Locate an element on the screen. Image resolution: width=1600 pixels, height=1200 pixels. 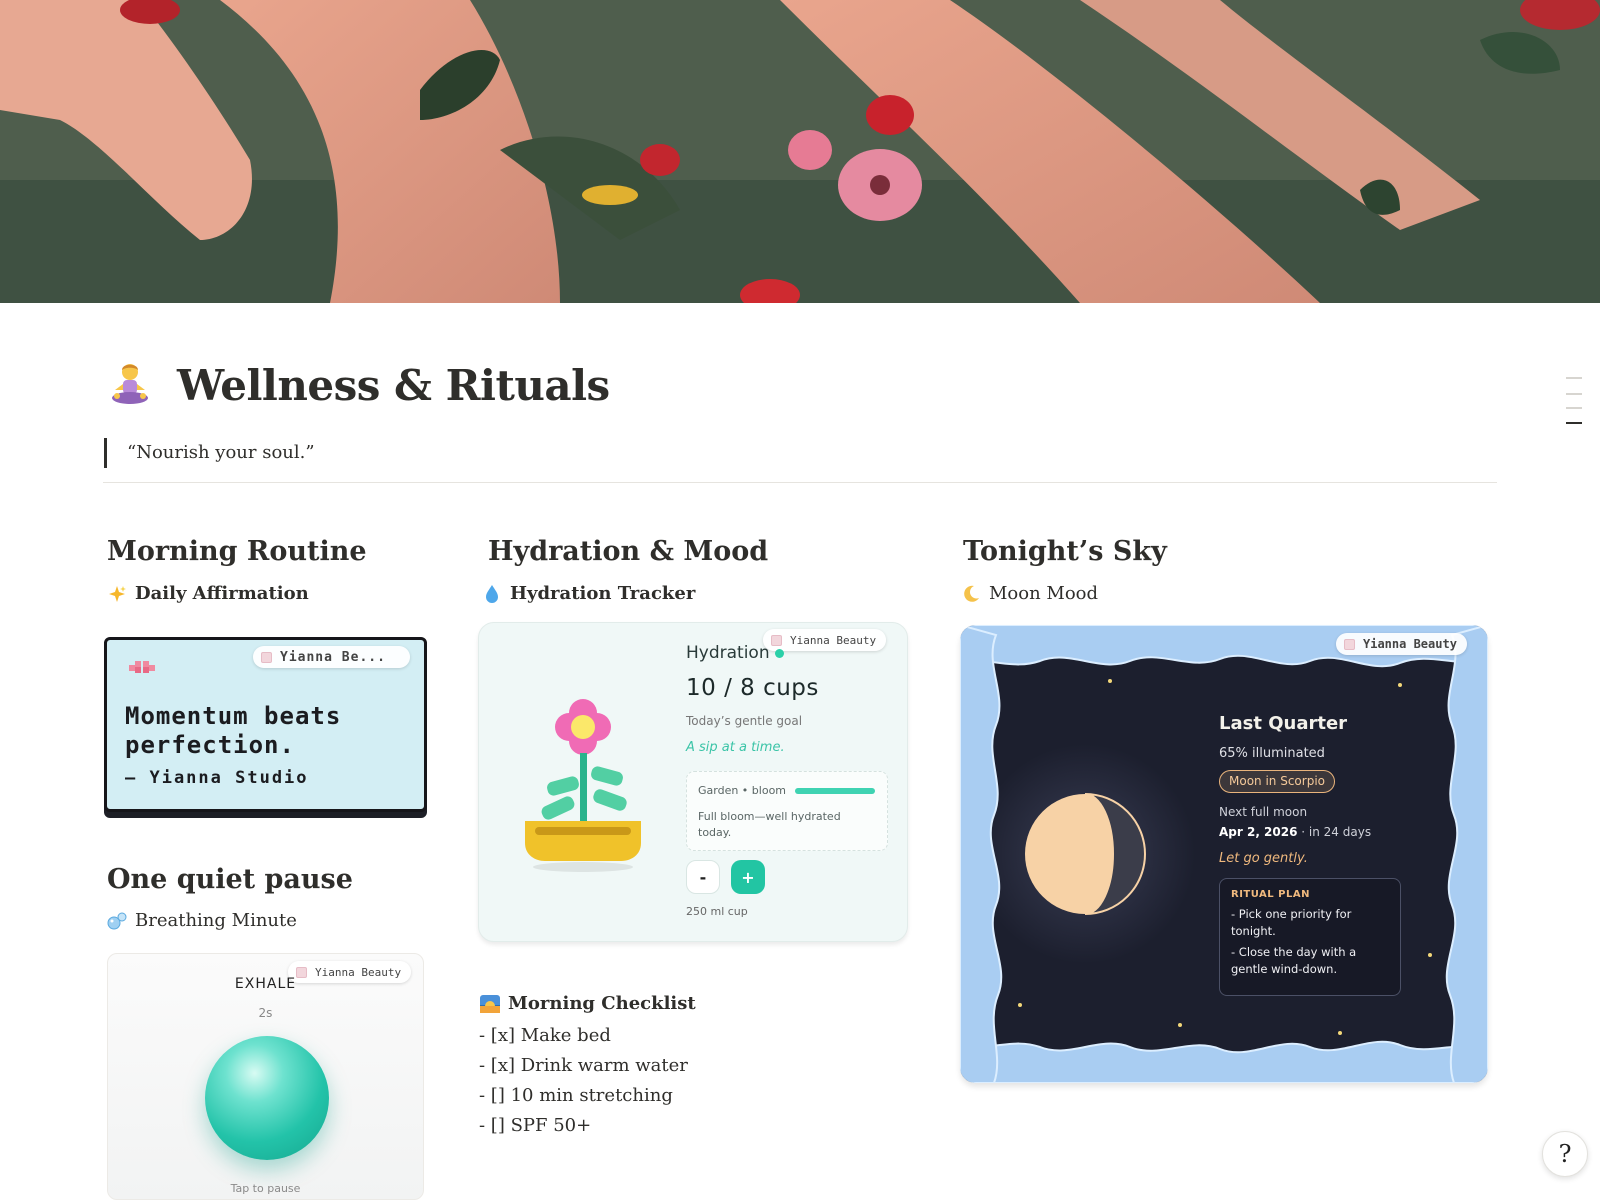
moon-mantra: Let go gently. is located at coordinates (1263, 858).